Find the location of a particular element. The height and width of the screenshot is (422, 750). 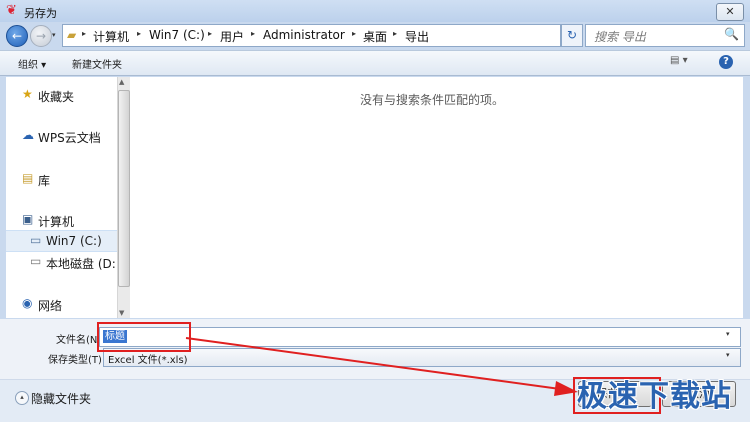

filename-dropdown-icon: ▾ is located at coordinates (728, 334).